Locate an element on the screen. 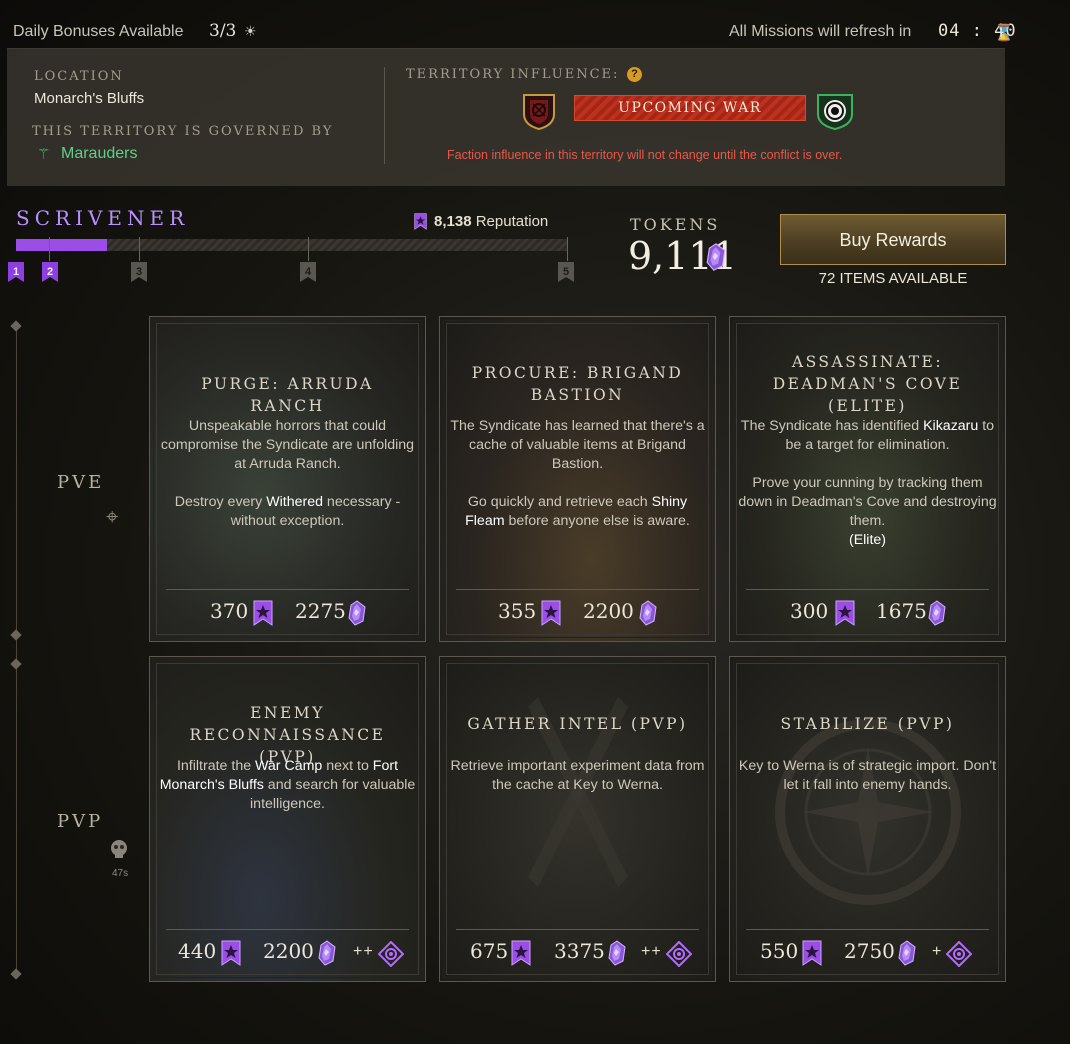  governing-faction: Marauders is located at coordinates (99, 153).